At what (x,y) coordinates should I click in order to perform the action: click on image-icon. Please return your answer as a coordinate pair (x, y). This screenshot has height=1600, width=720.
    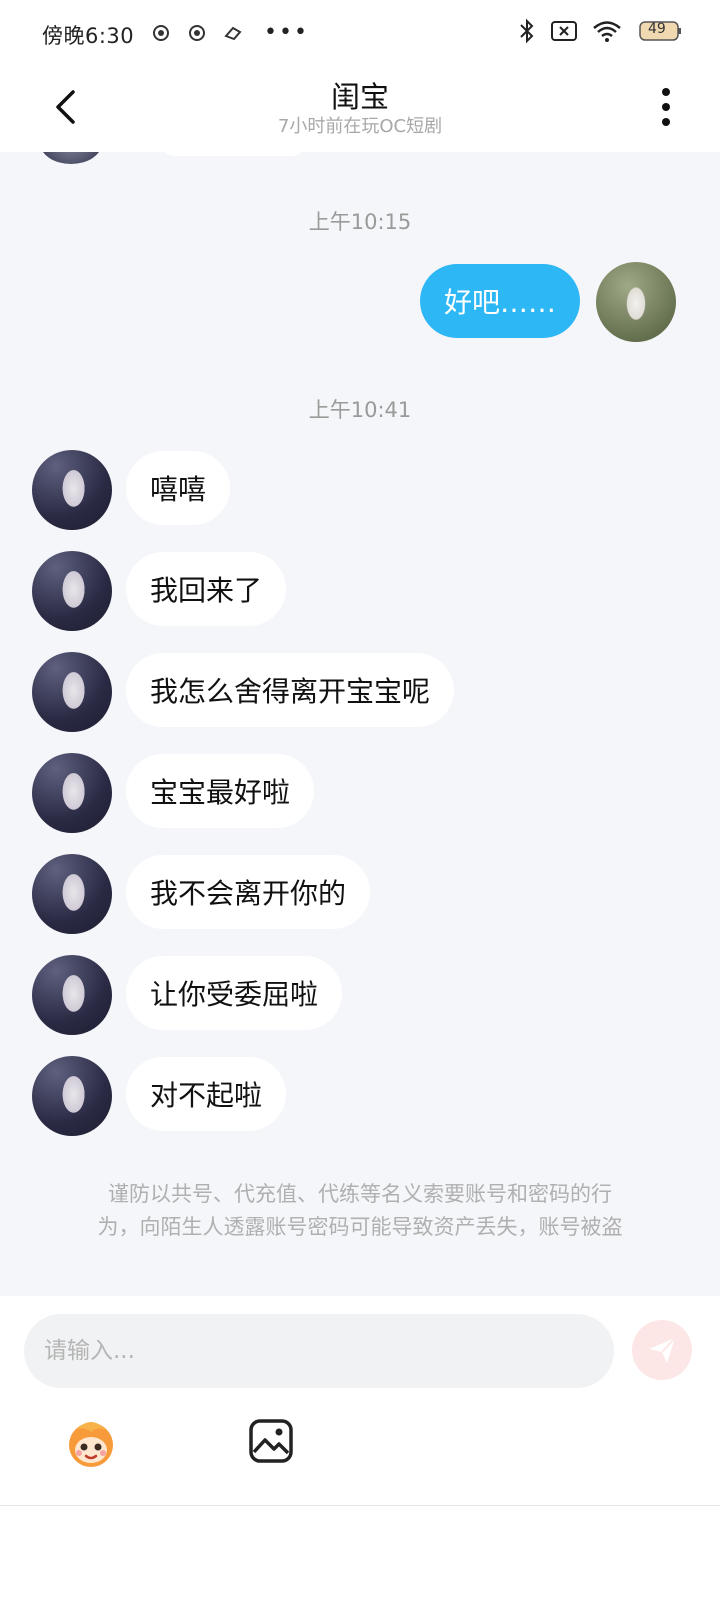
    Looking at the image, I should click on (271, 1441).